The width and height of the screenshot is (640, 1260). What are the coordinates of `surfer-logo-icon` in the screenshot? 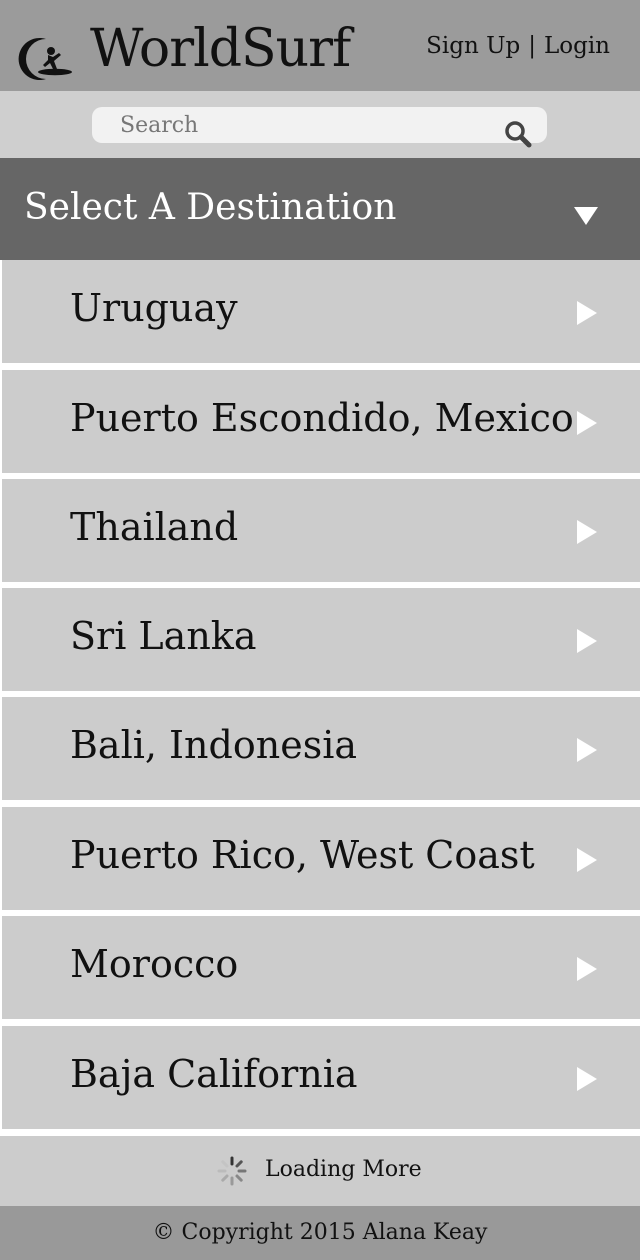 It's located at (46, 59).